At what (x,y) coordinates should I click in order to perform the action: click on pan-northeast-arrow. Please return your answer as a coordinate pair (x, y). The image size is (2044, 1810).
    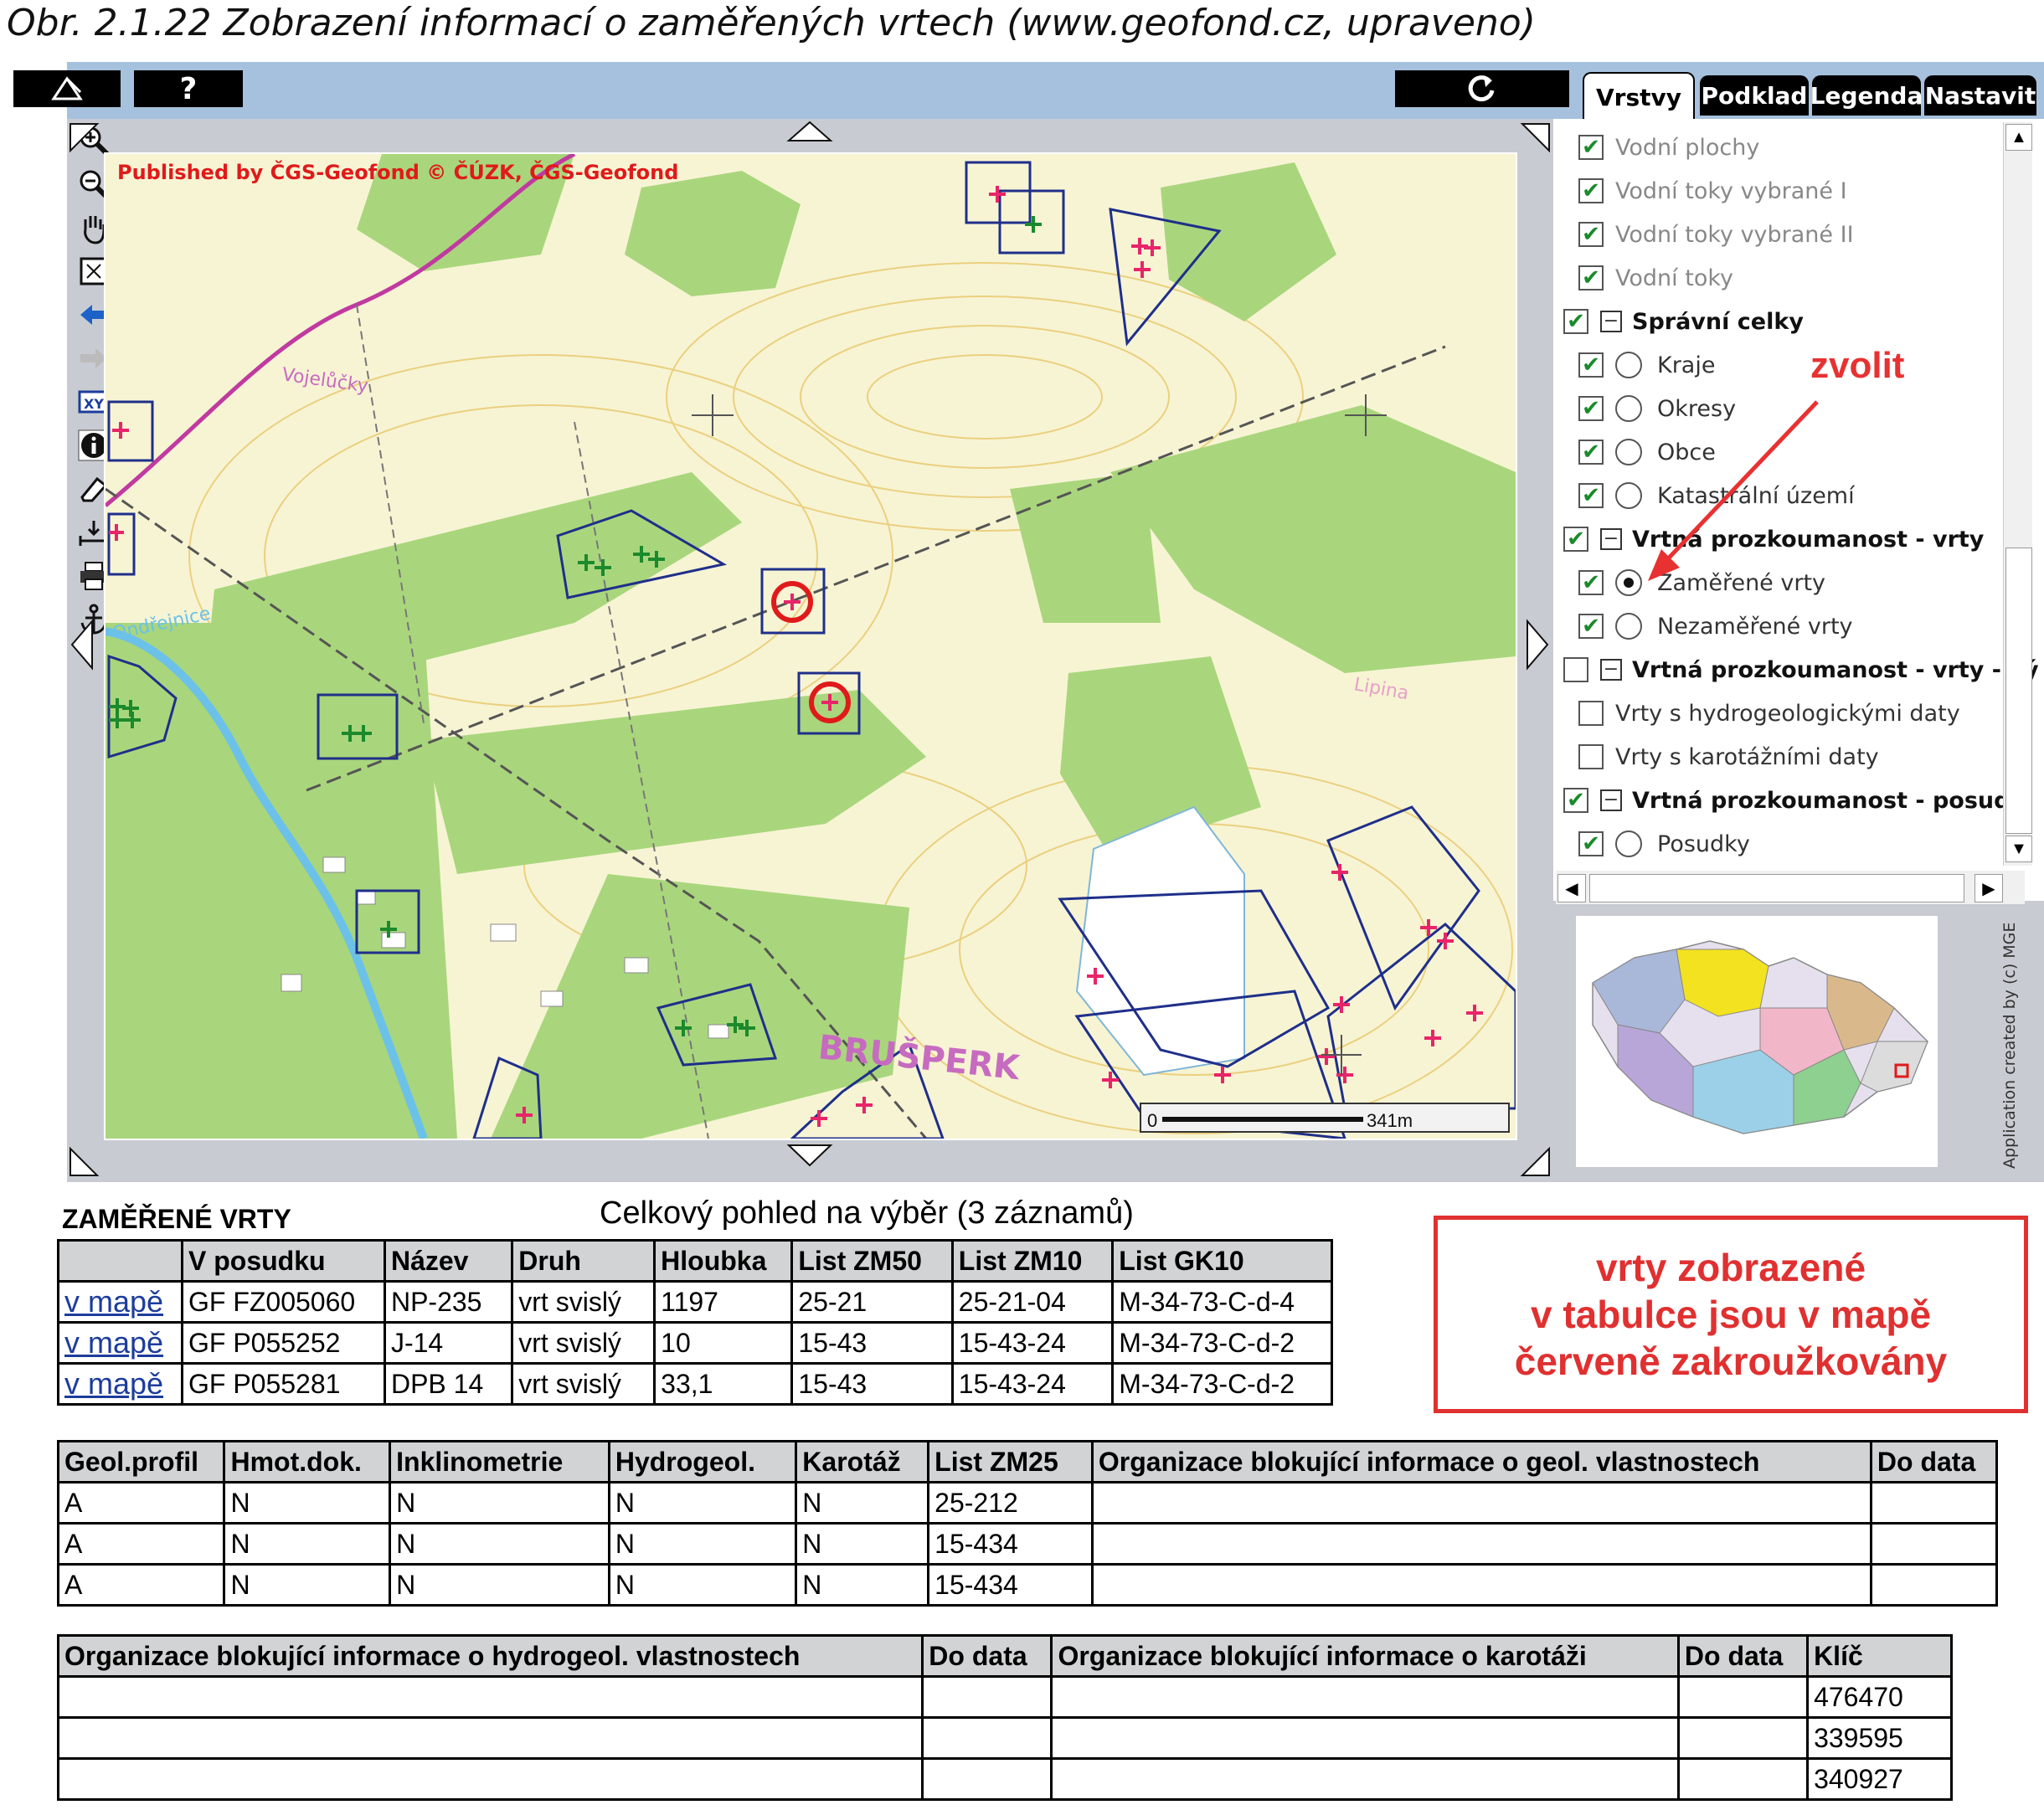
    Looking at the image, I should click on (1535, 138).